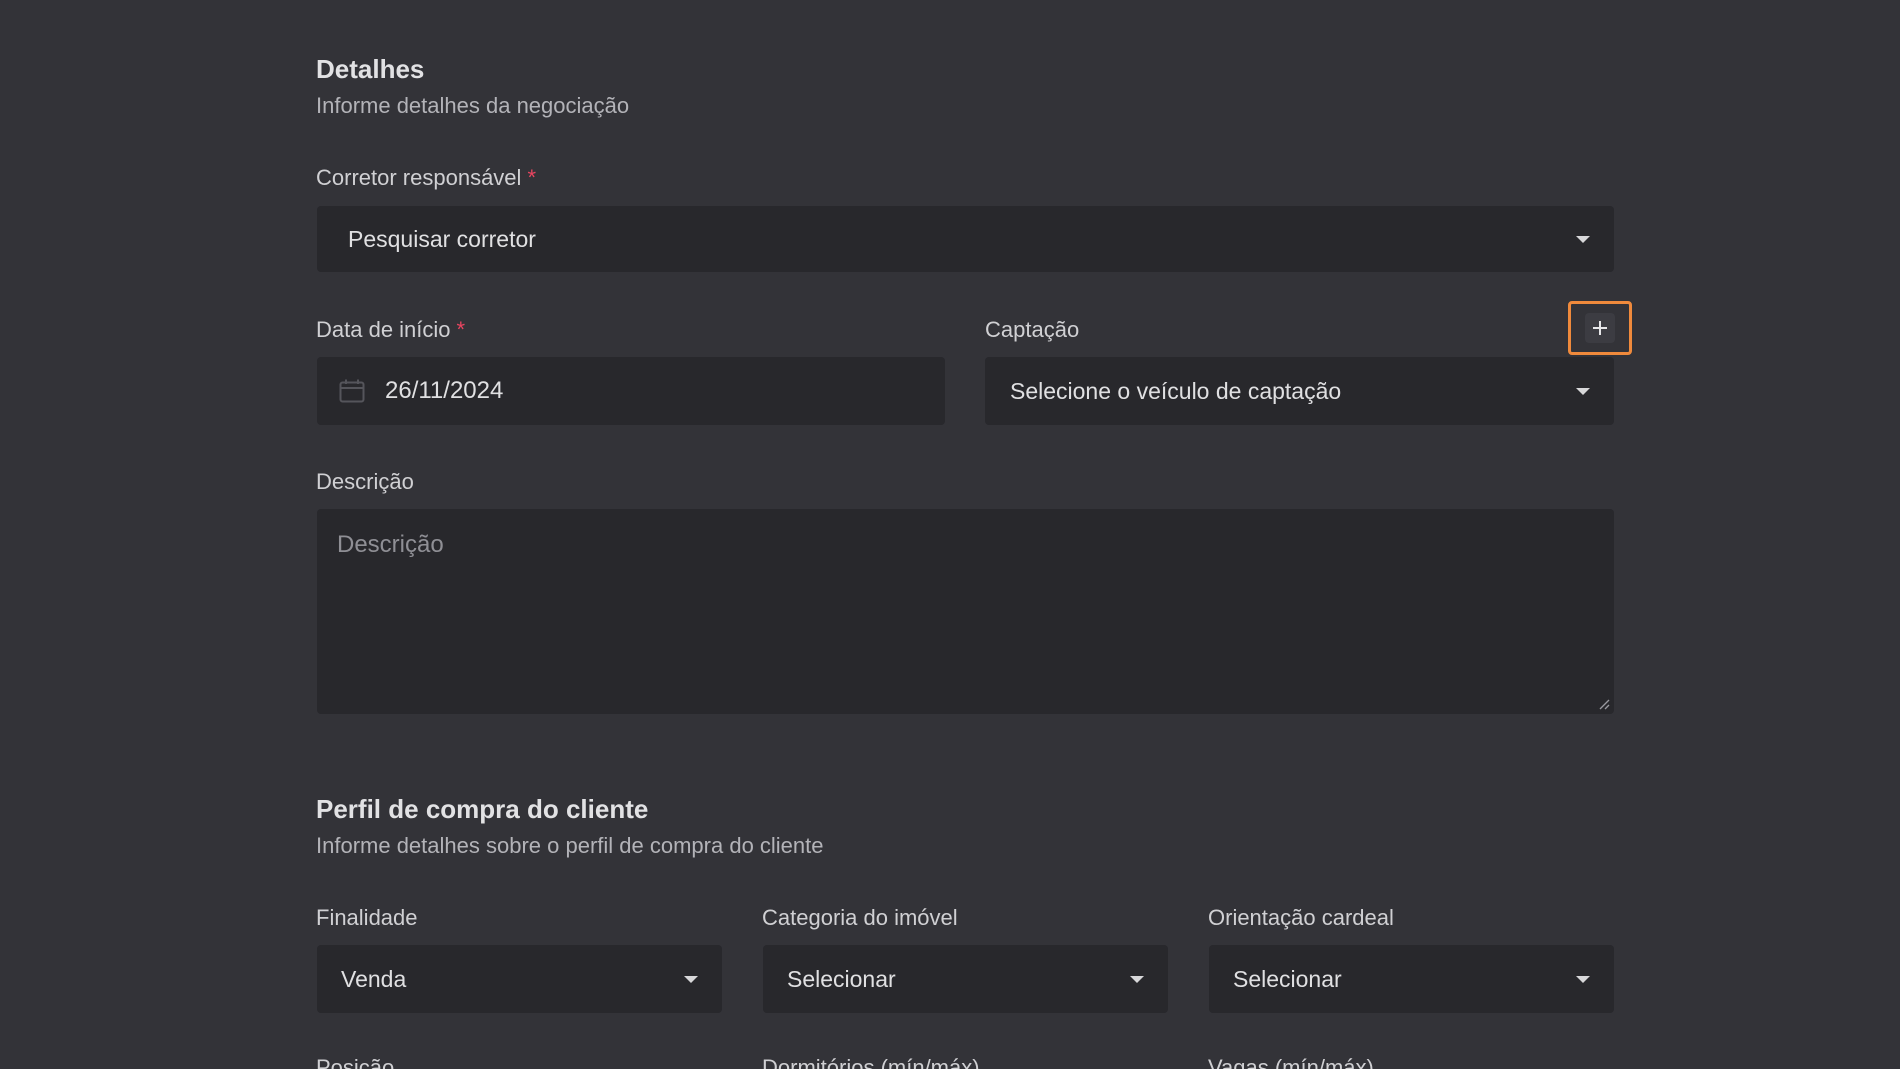 Image resolution: width=1900 pixels, height=1069 pixels. Describe the element at coordinates (383, 329) in the screenshot. I see `start-date-label-text: Data de início` at that location.